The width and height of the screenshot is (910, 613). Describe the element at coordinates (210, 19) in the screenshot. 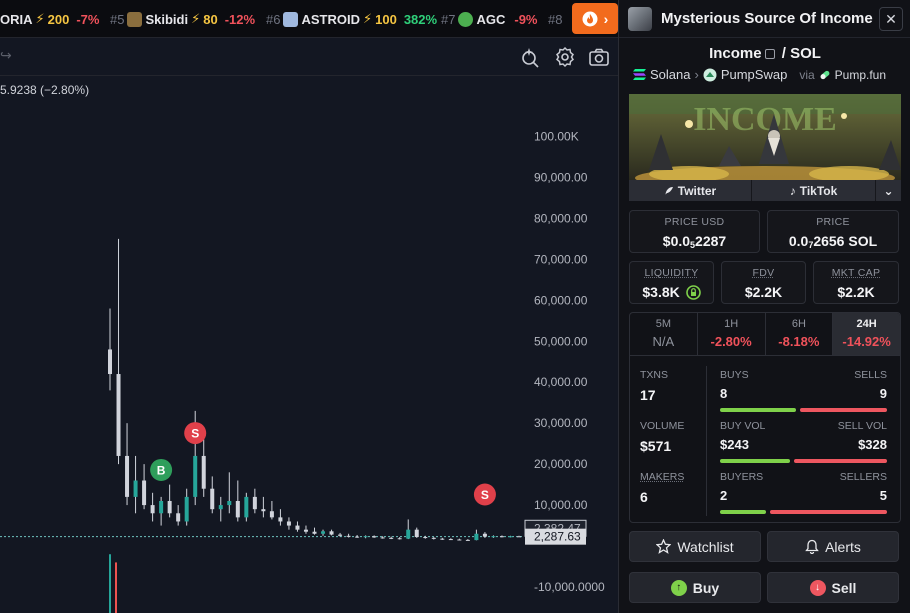

I see `ticker-score: 80` at that location.